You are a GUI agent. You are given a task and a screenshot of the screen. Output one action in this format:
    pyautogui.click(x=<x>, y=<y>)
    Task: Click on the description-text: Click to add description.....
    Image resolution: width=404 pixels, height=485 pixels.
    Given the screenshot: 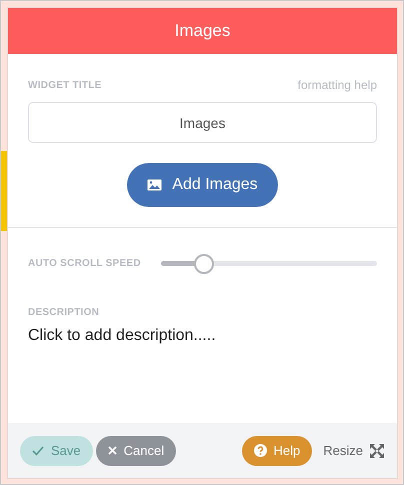 What is the action you would take?
    pyautogui.click(x=202, y=336)
    